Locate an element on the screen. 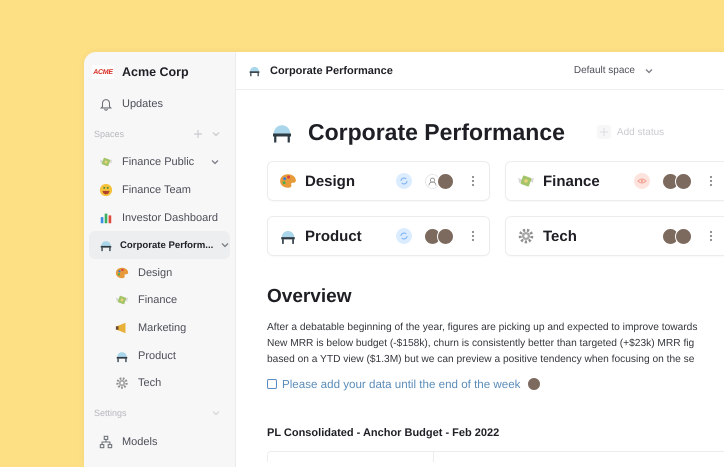 Image resolution: width=724 pixels, height=467 pixels. sidebar-item: Investor Dashboard is located at coordinates (159, 218).